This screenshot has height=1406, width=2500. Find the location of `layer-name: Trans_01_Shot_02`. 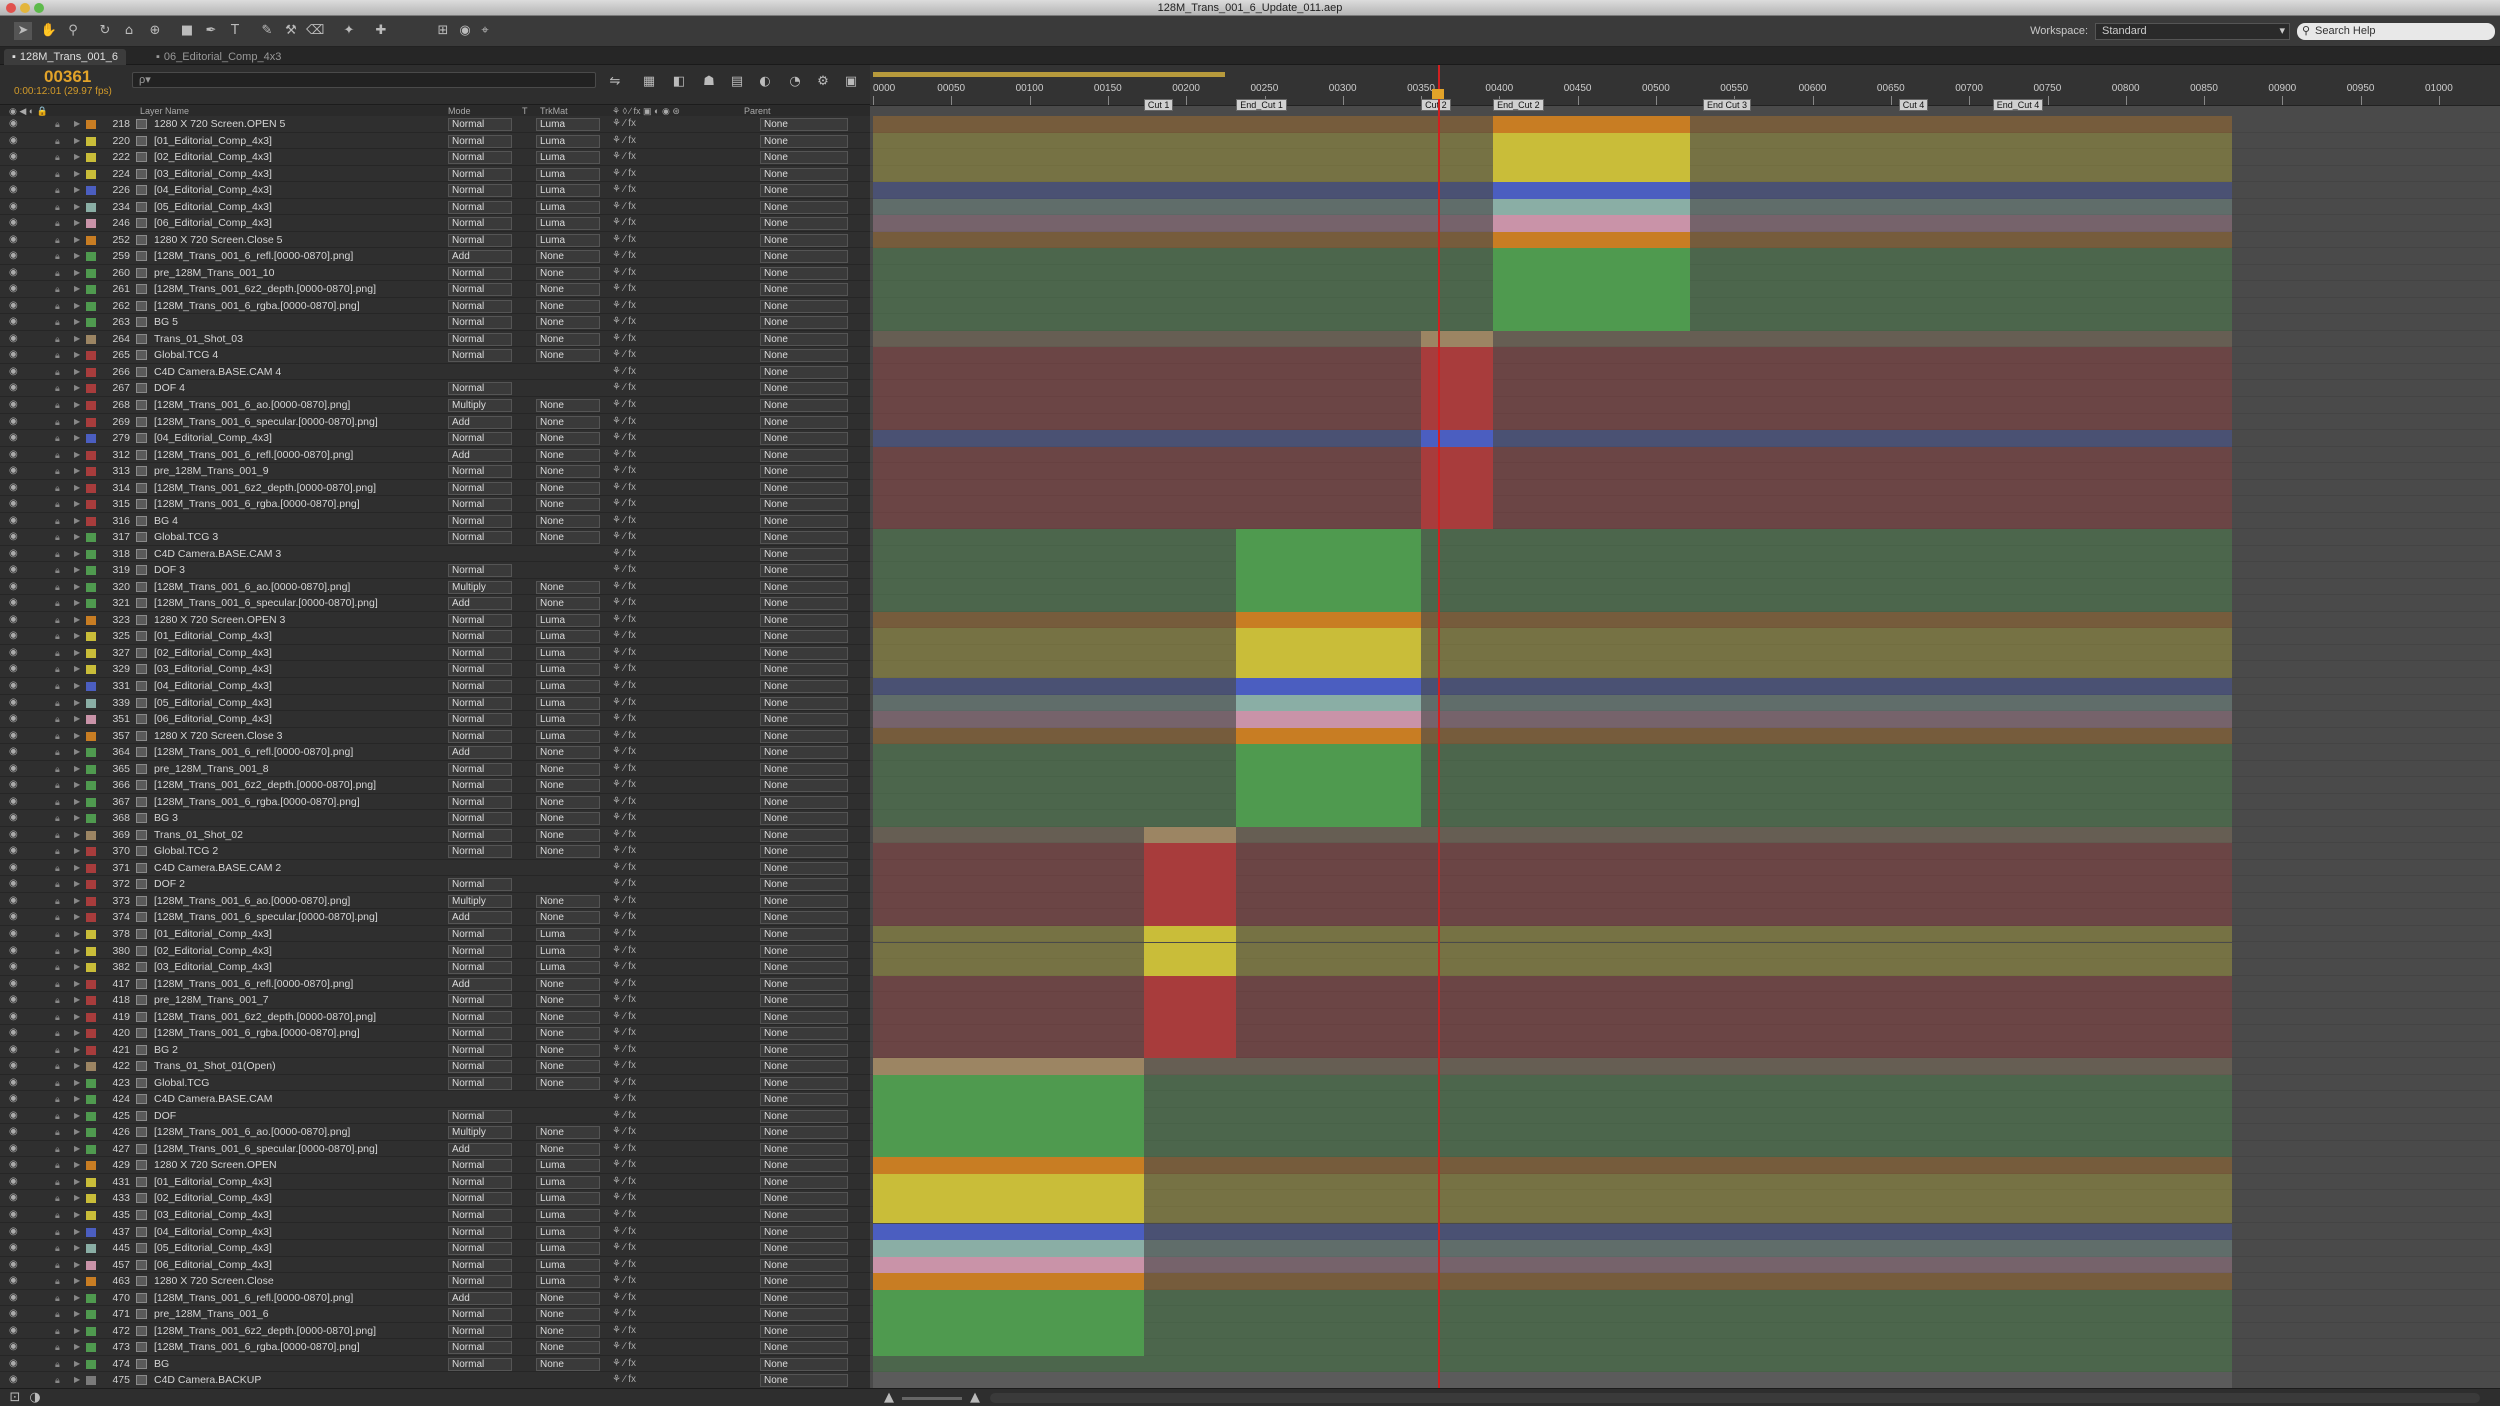

layer-name: Trans_01_Shot_02 is located at coordinates (299, 835).